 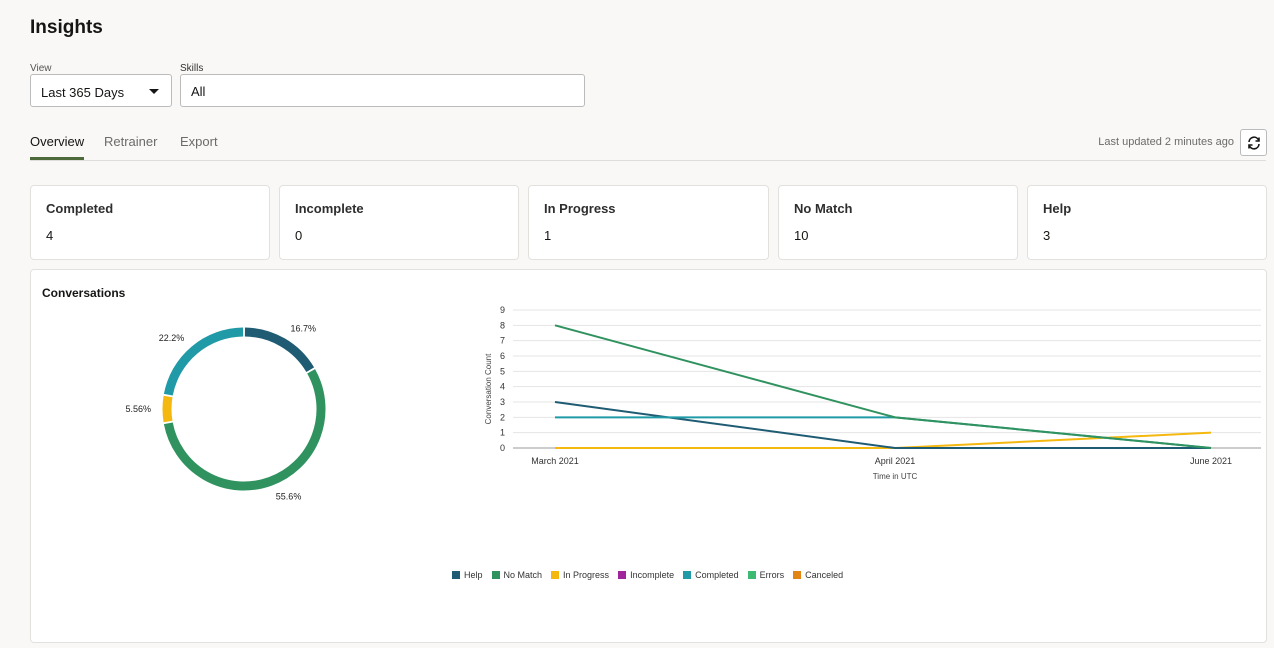 What do you see at coordinates (898, 222) in the screenshot?
I see `card-no-match: No Match 10` at bounding box center [898, 222].